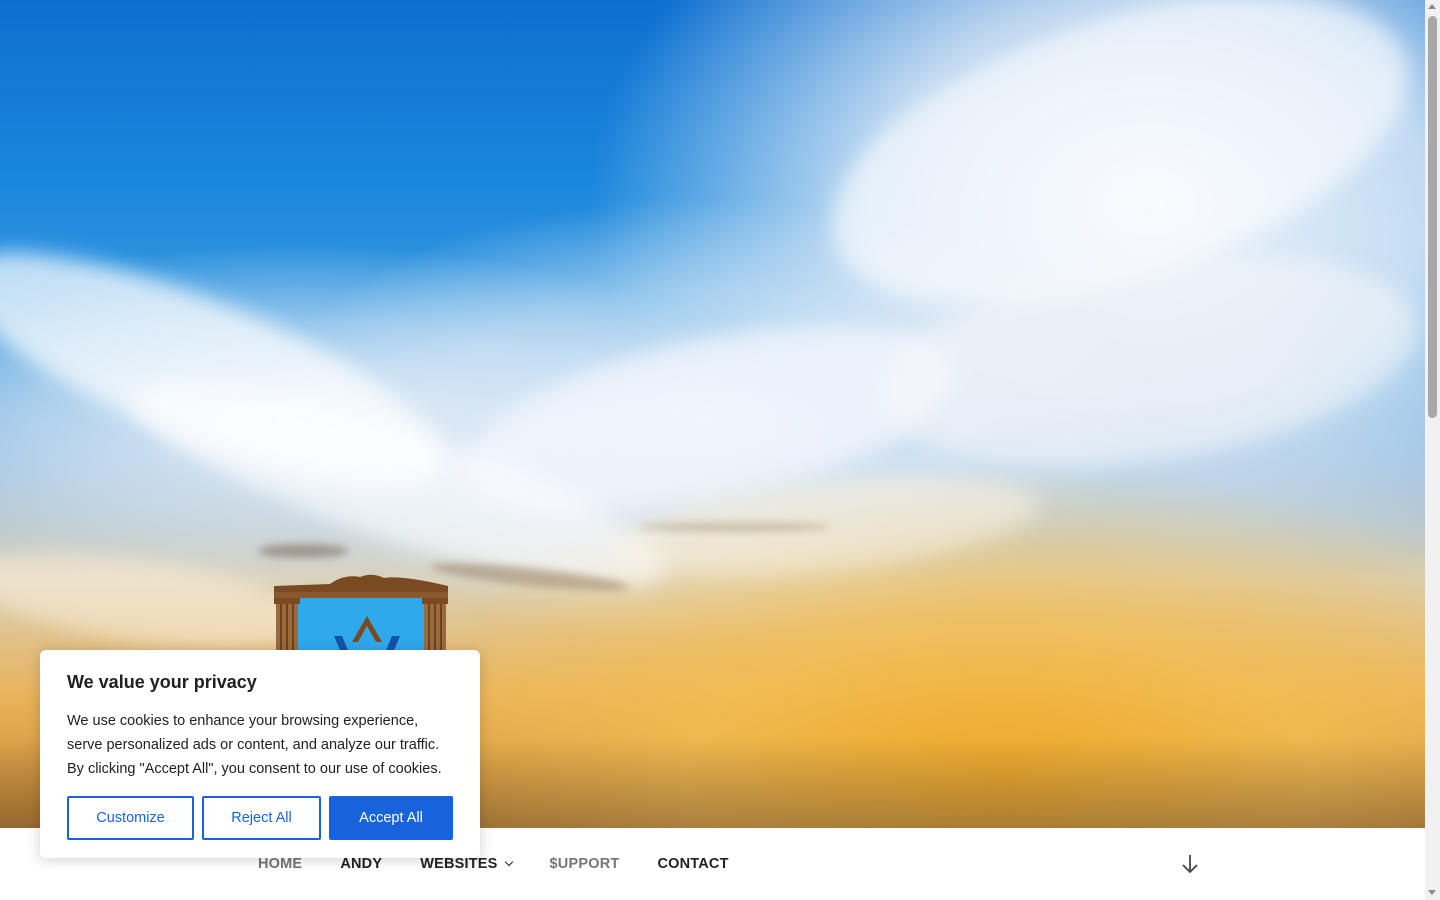 Image resolution: width=1440 pixels, height=900 pixels. What do you see at coordinates (1432, 892) in the screenshot?
I see `scroll-down-arrow-icon` at bounding box center [1432, 892].